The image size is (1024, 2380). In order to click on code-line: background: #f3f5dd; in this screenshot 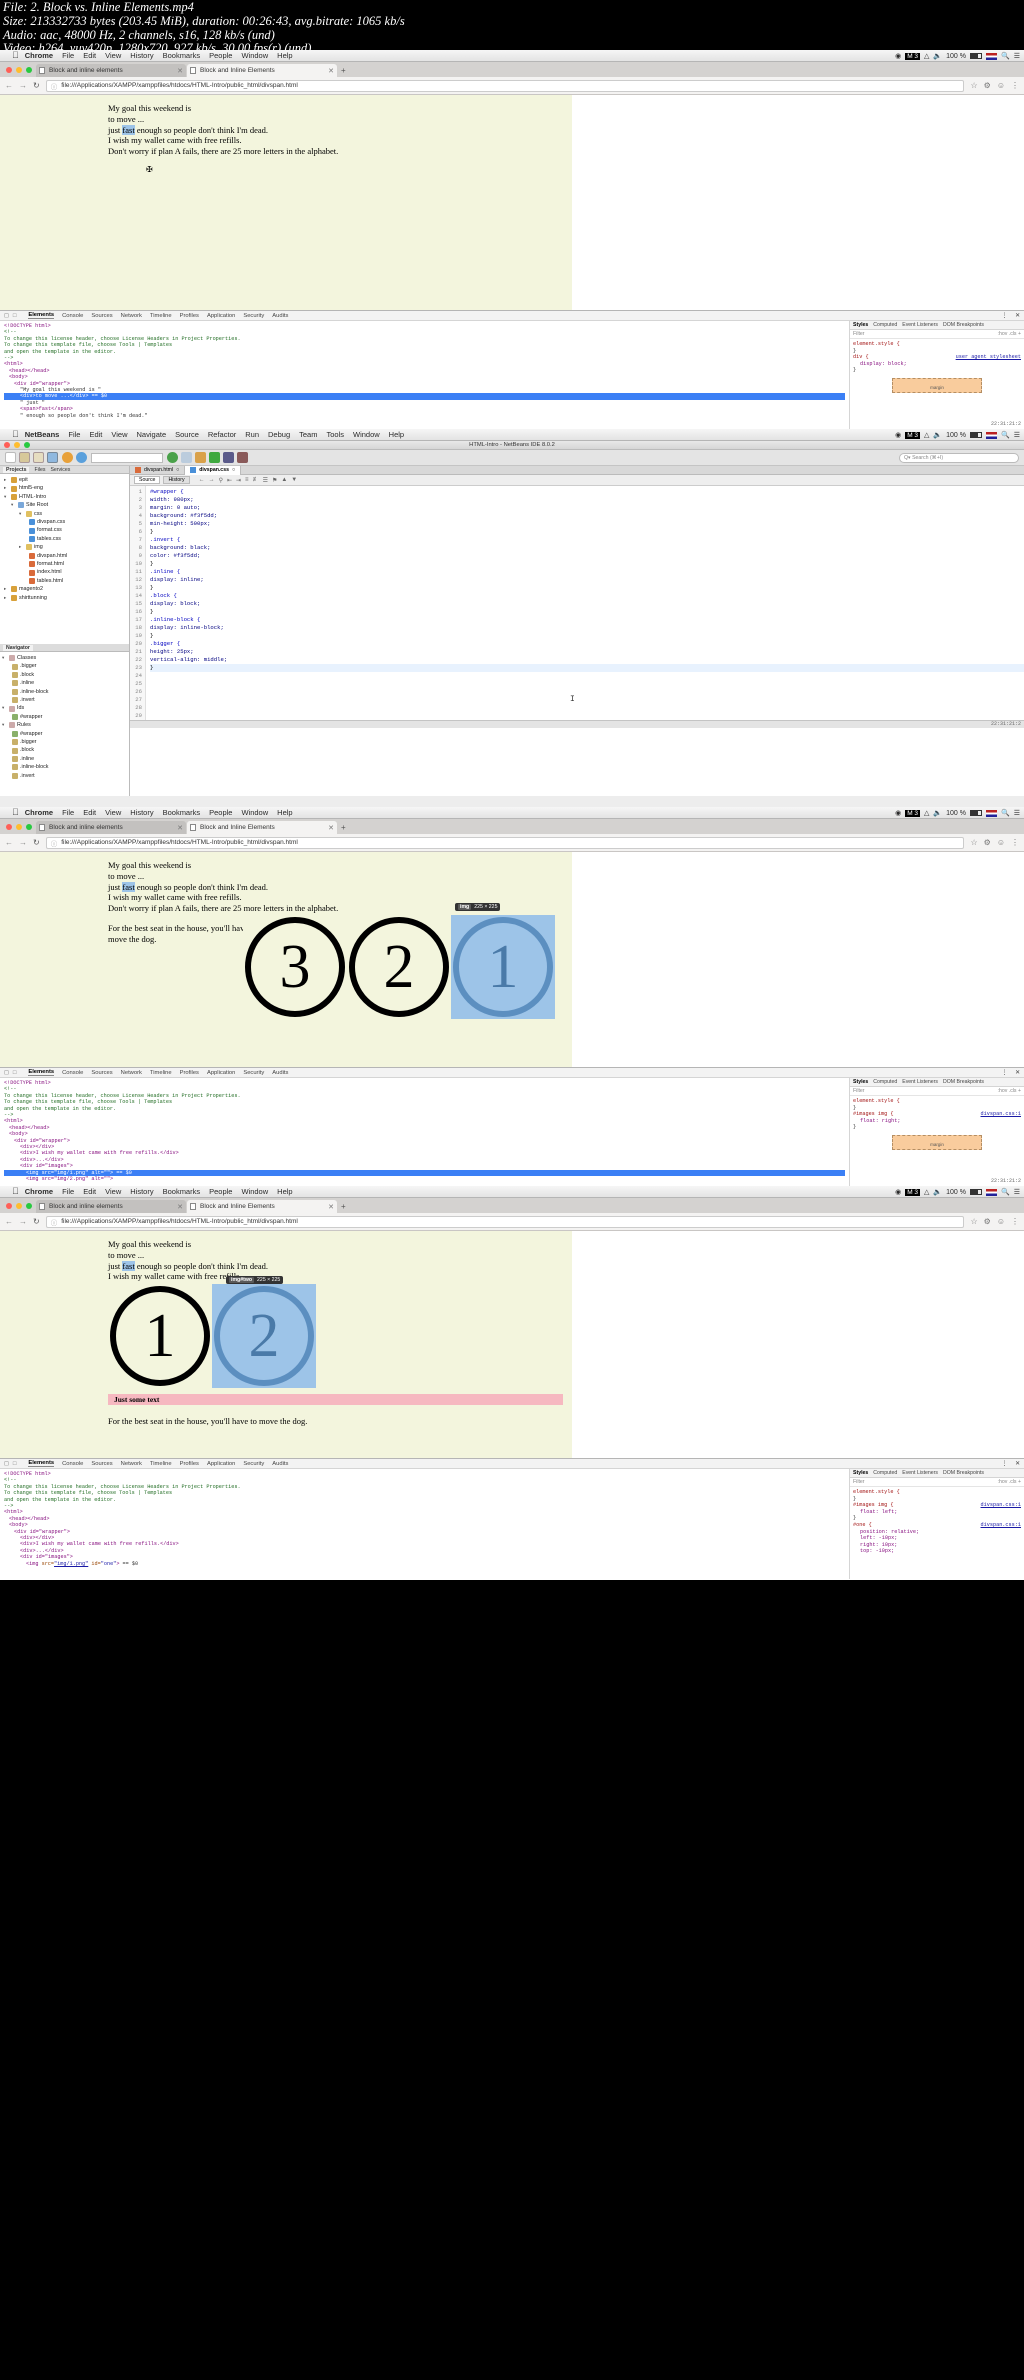, I will do `click(587, 516)`.